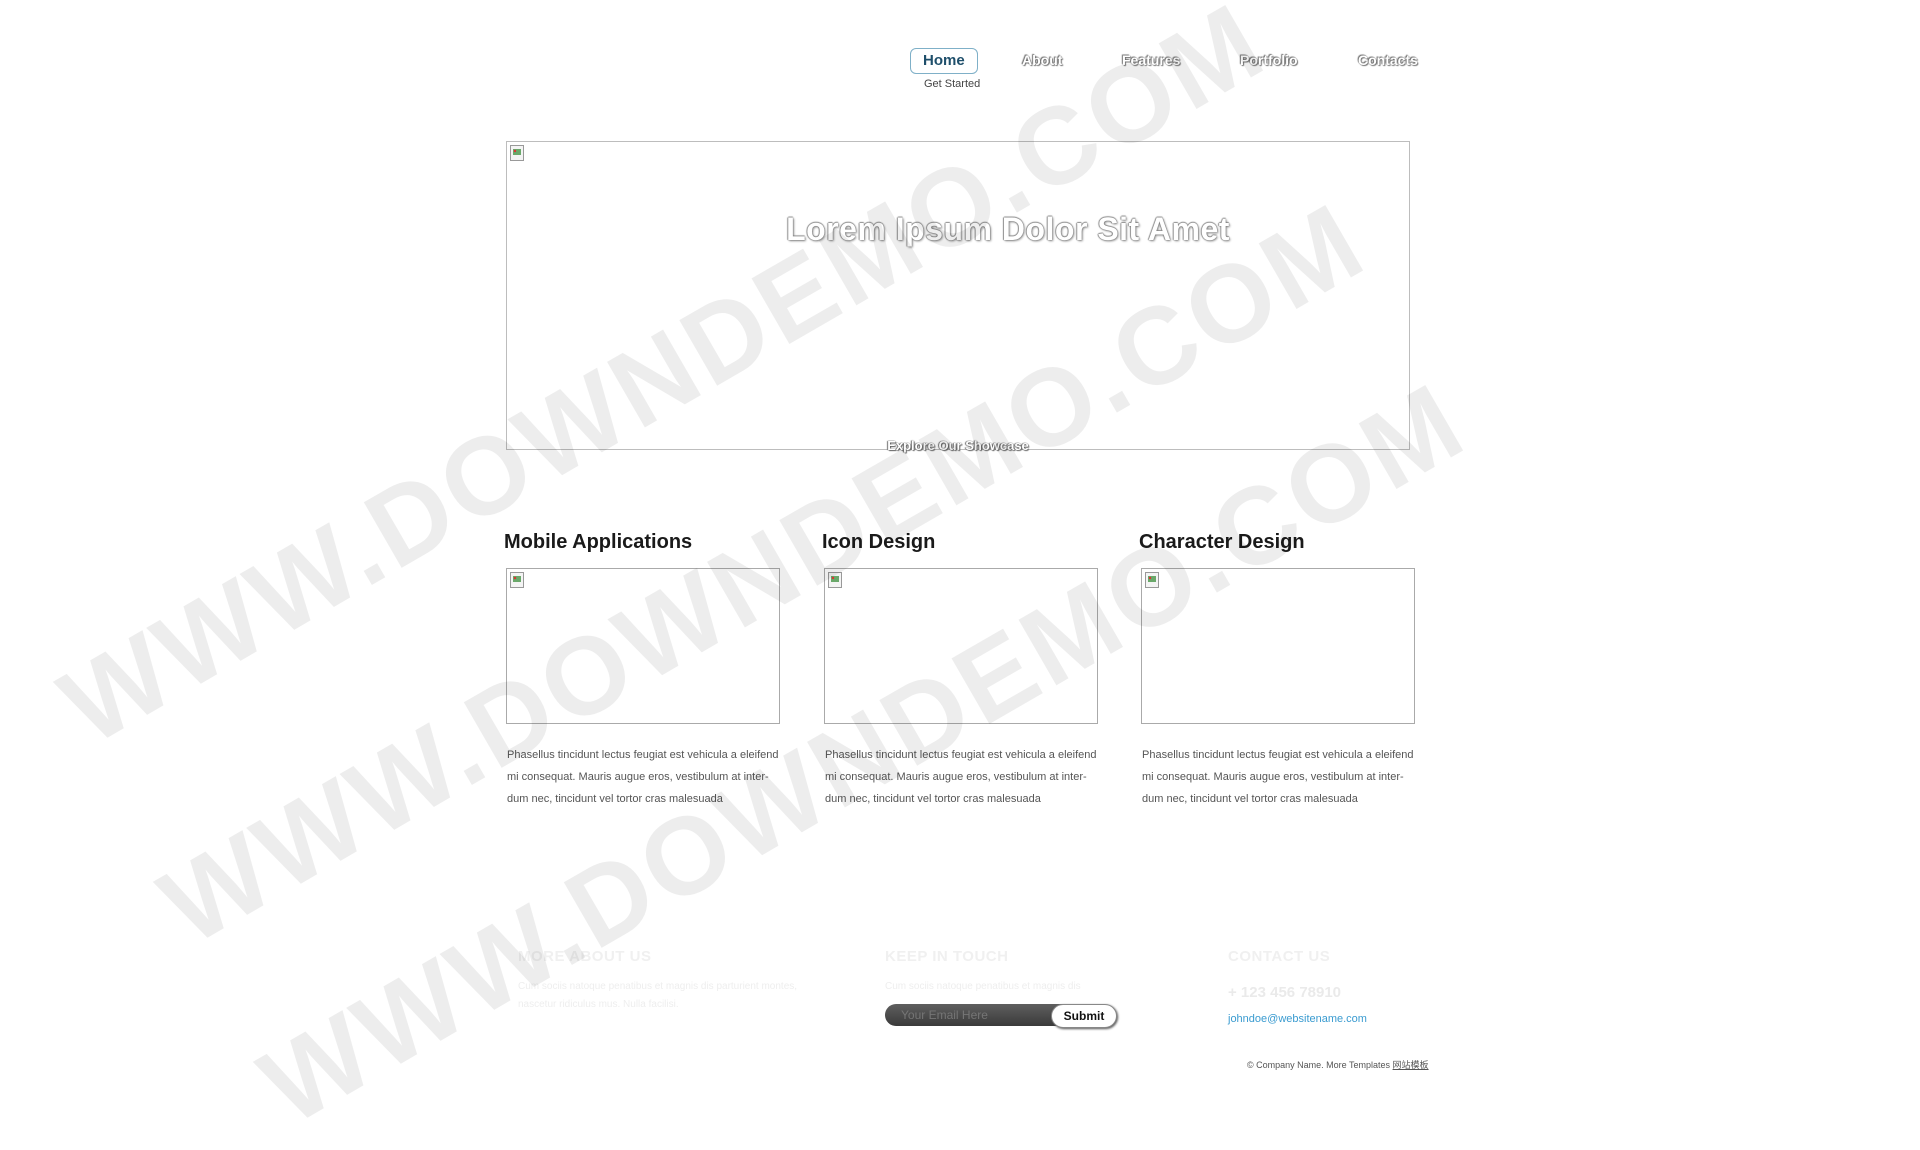  I want to click on column-title: Mobile Applications, so click(598, 542).